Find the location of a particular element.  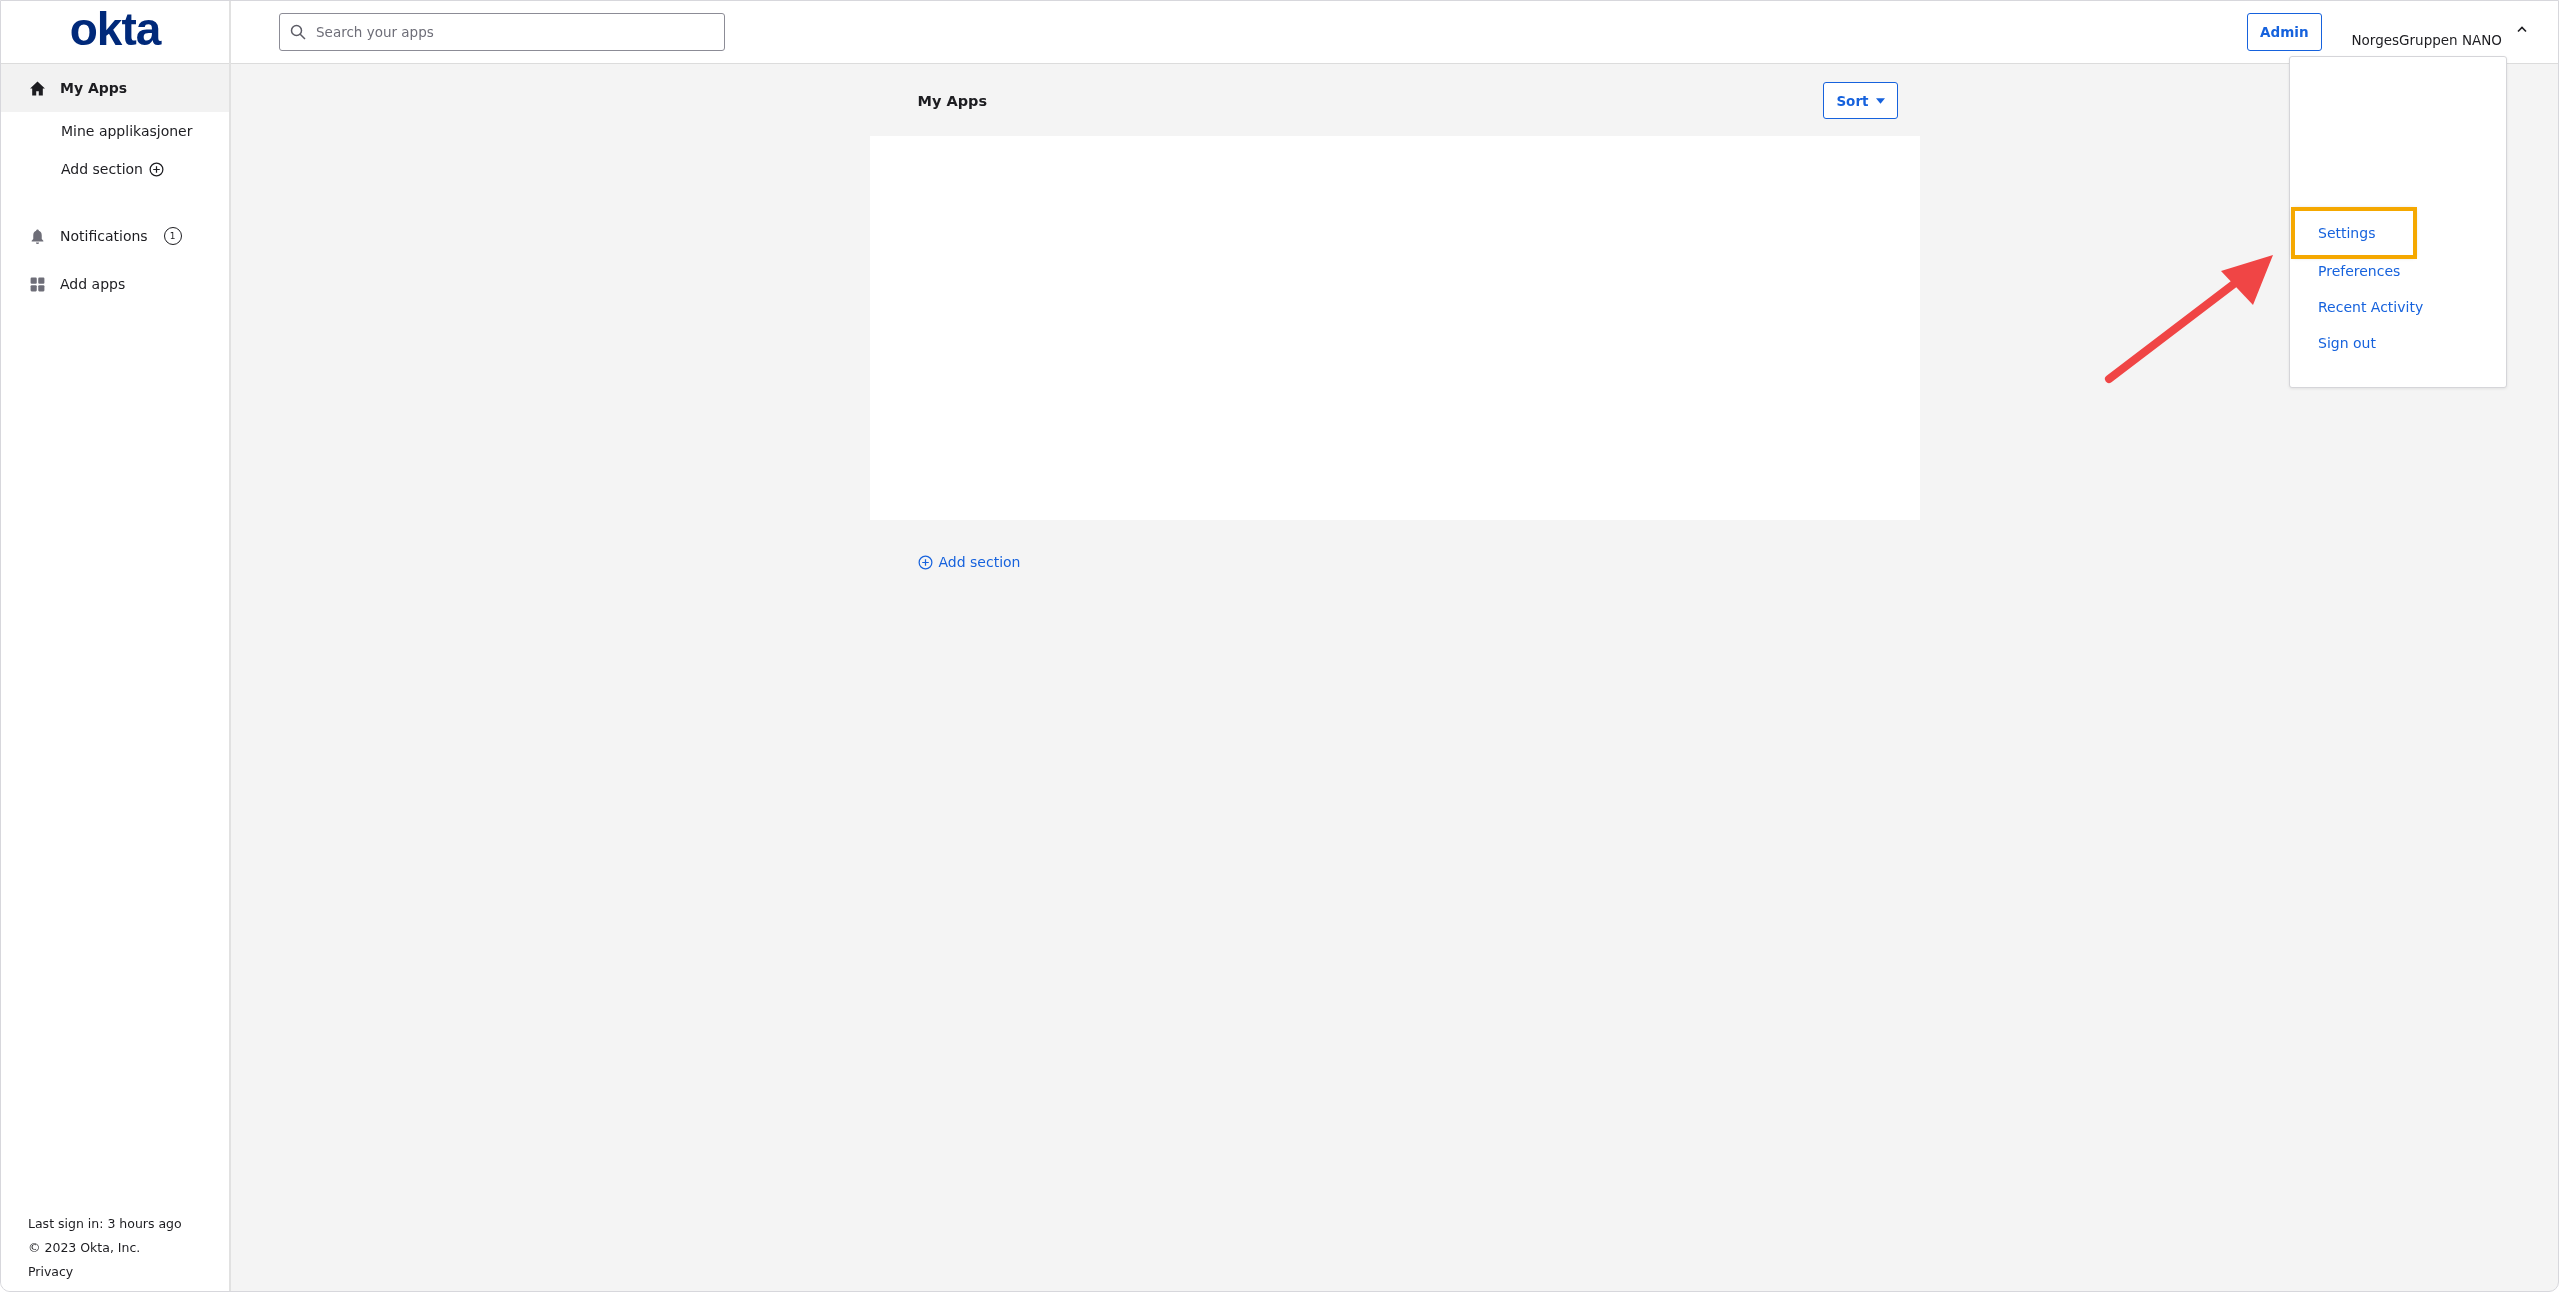

admin-button: Admin is located at coordinates (2284, 32).